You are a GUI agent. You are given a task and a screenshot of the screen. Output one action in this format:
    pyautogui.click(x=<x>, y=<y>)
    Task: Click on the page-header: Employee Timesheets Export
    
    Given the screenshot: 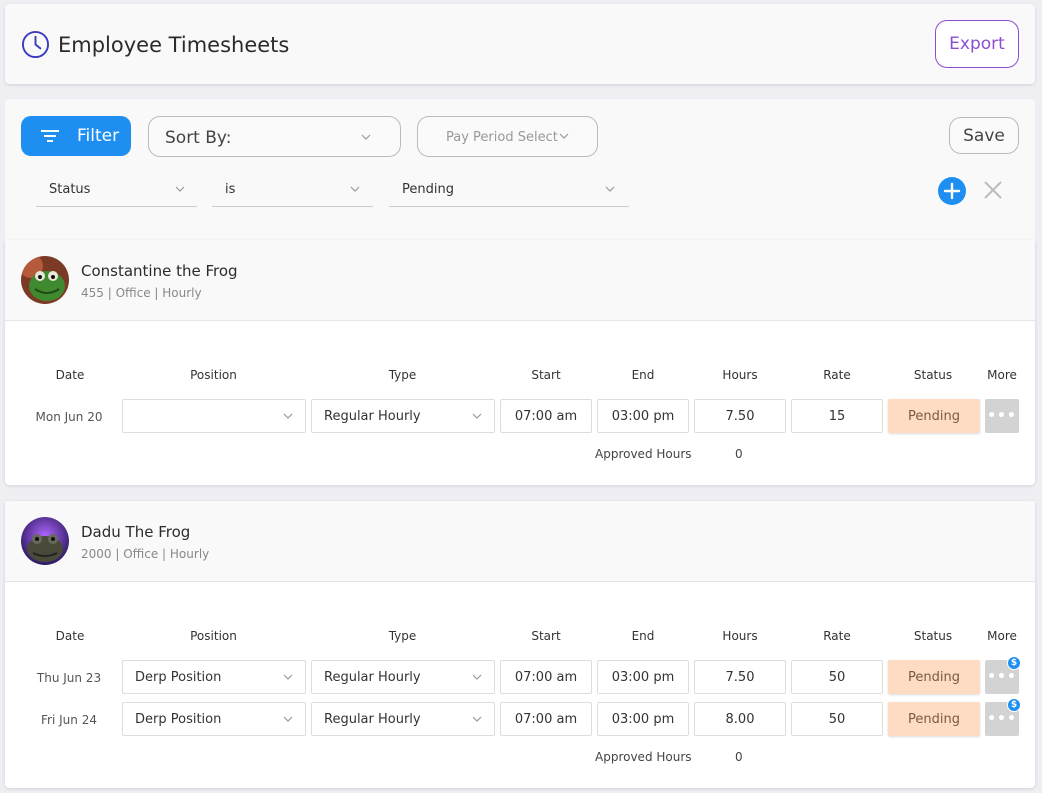 What is the action you would take?
    pyautogui.click(x=520, y=44)
    